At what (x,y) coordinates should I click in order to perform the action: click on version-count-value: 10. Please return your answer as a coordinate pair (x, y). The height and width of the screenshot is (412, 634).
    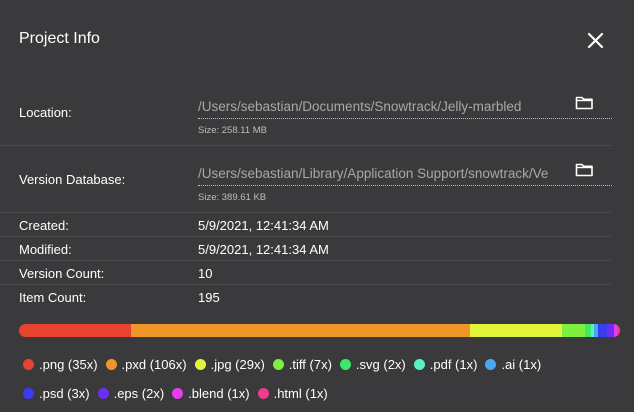
    Looking at the image, I should click on (205, 273).